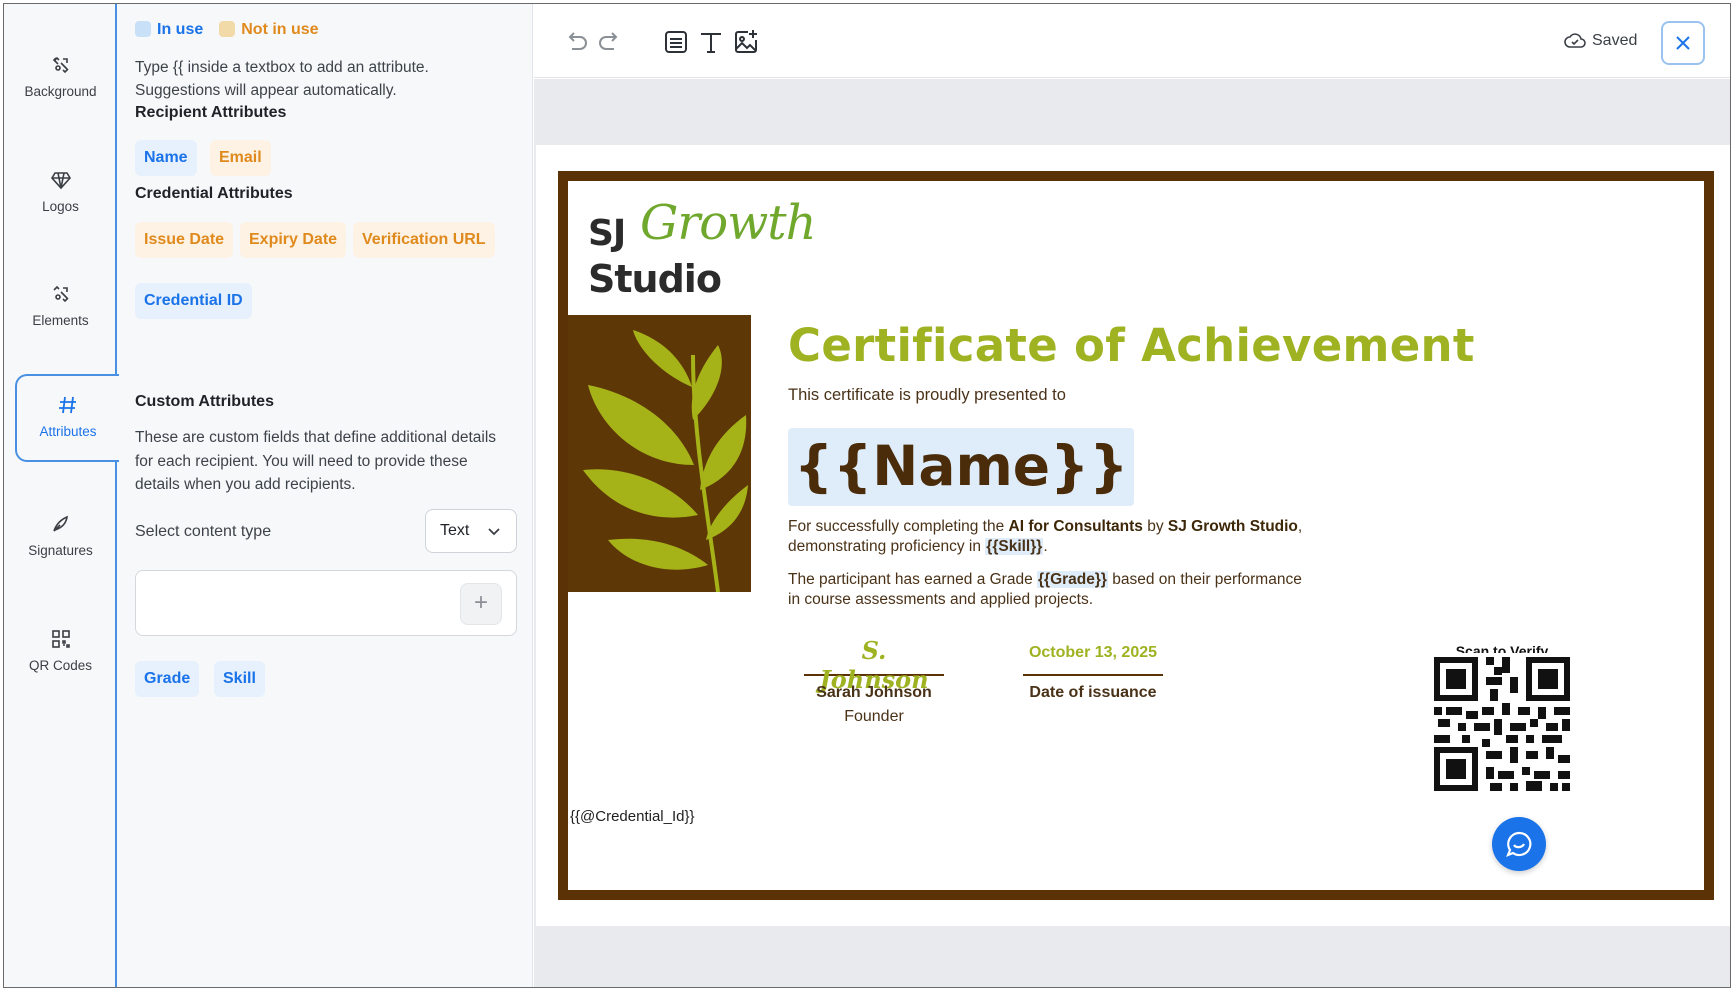 The height and width of the screenshot is (994, 1736). Describe the element at coordinates (455, 530) in the screenshot. I see `content-type-value: Text` at that location.